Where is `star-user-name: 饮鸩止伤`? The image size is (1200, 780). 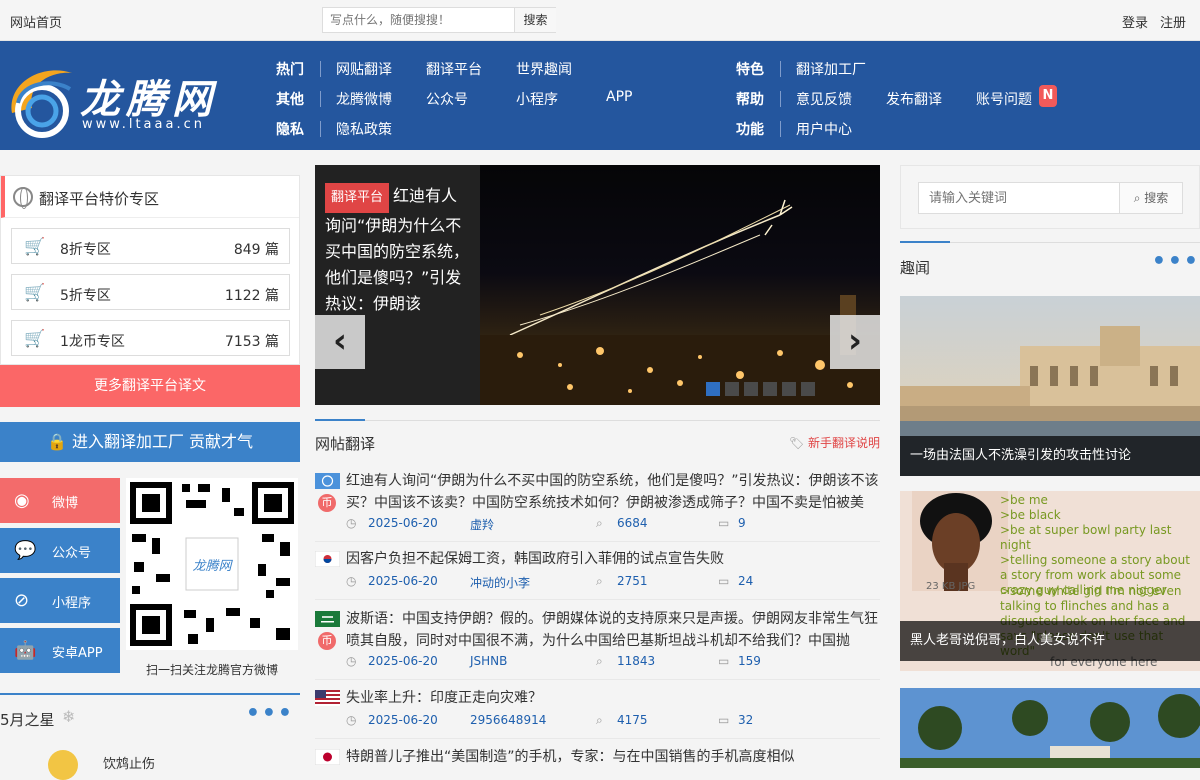 star-user-name: 饮鸩止伤 is located at coordinates (129, 762).